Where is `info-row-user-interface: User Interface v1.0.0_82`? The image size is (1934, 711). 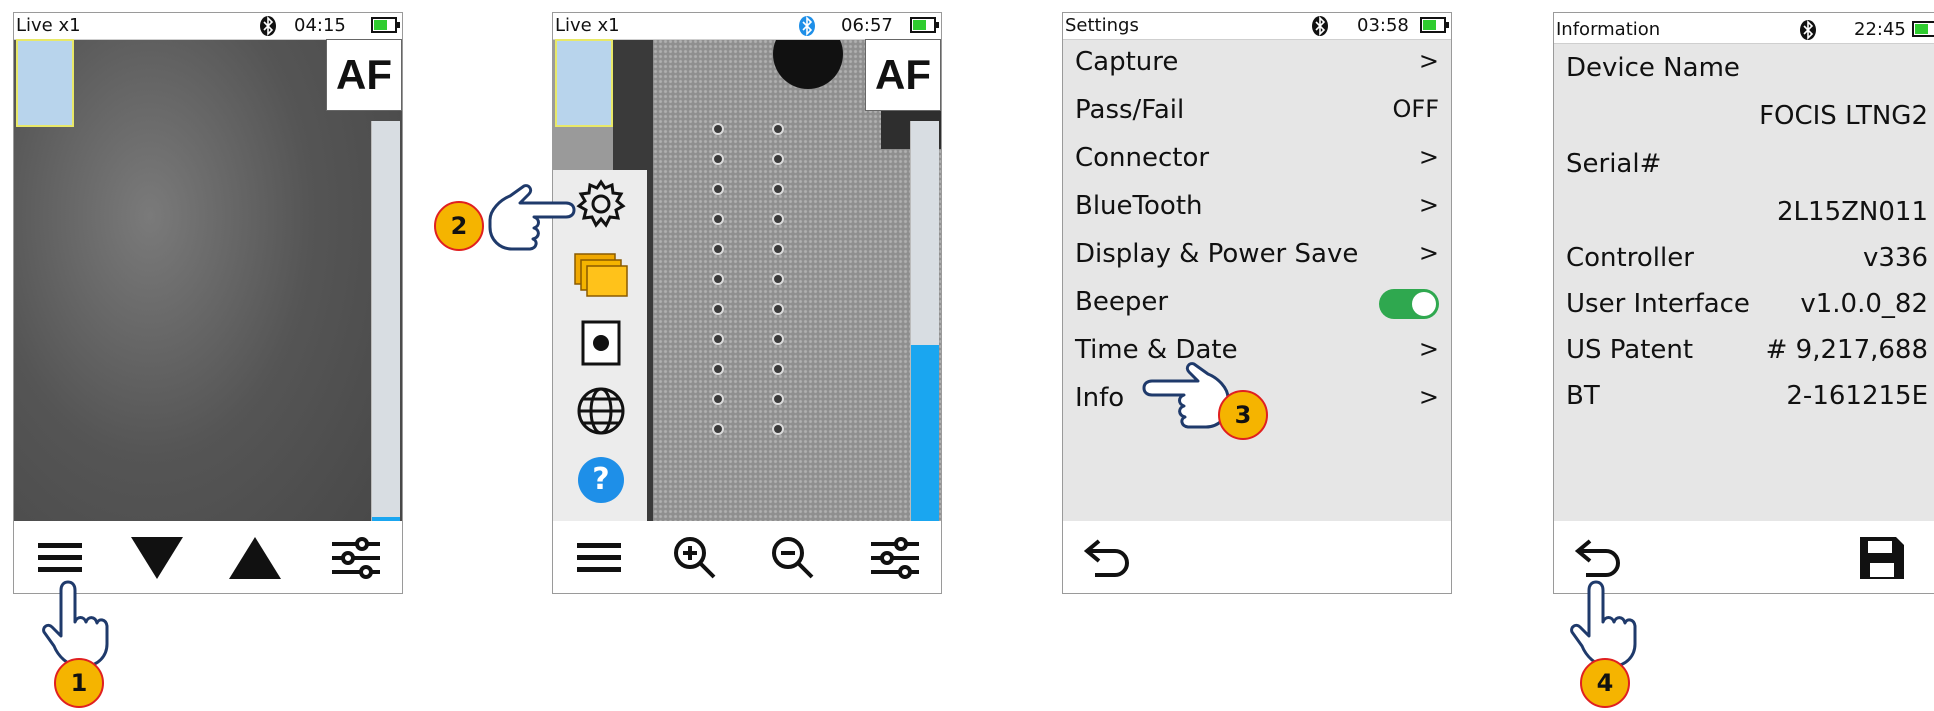 info-row-user-interface: User Interface v1.0.0_82 is located at coordinates (1747, 304).